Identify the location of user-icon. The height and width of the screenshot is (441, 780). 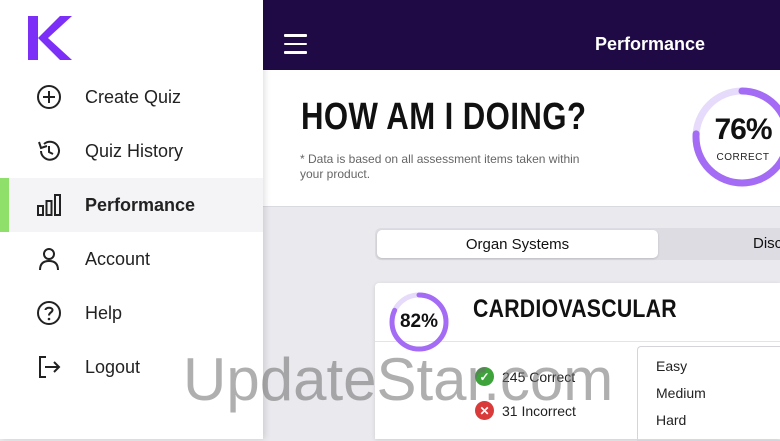
(49, 259).